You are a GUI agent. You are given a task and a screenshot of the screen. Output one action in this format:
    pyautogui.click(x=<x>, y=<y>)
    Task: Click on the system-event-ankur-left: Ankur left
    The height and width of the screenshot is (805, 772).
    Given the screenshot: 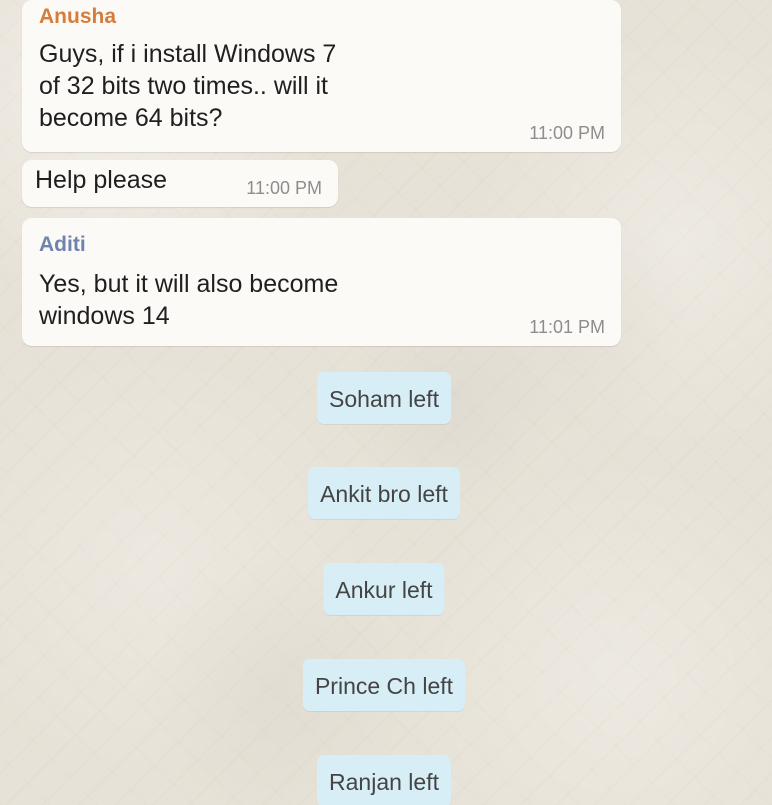 What is the action you would take?
    pyautogui.click(x=384, y=589)
    